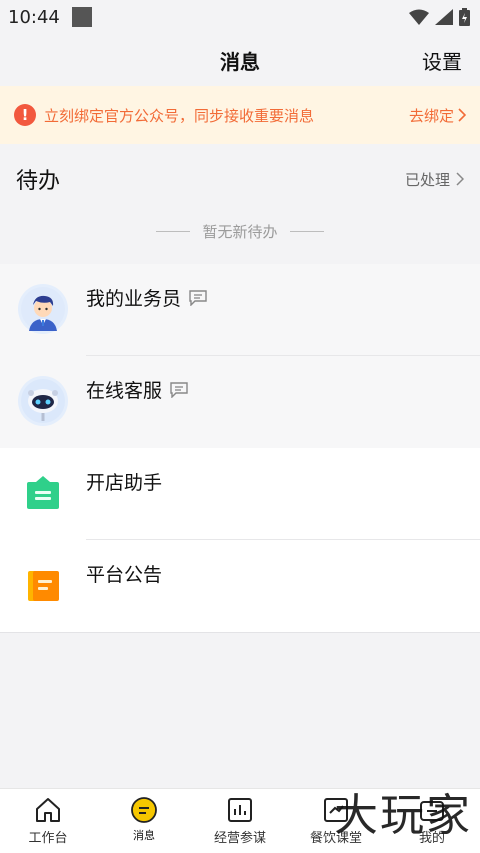 Image resolution: width=480 pixels, height=853 pixels. Describe the element at coordinates (43, 401) in the screenshot. I see `robot-avatar-icon` at that location.